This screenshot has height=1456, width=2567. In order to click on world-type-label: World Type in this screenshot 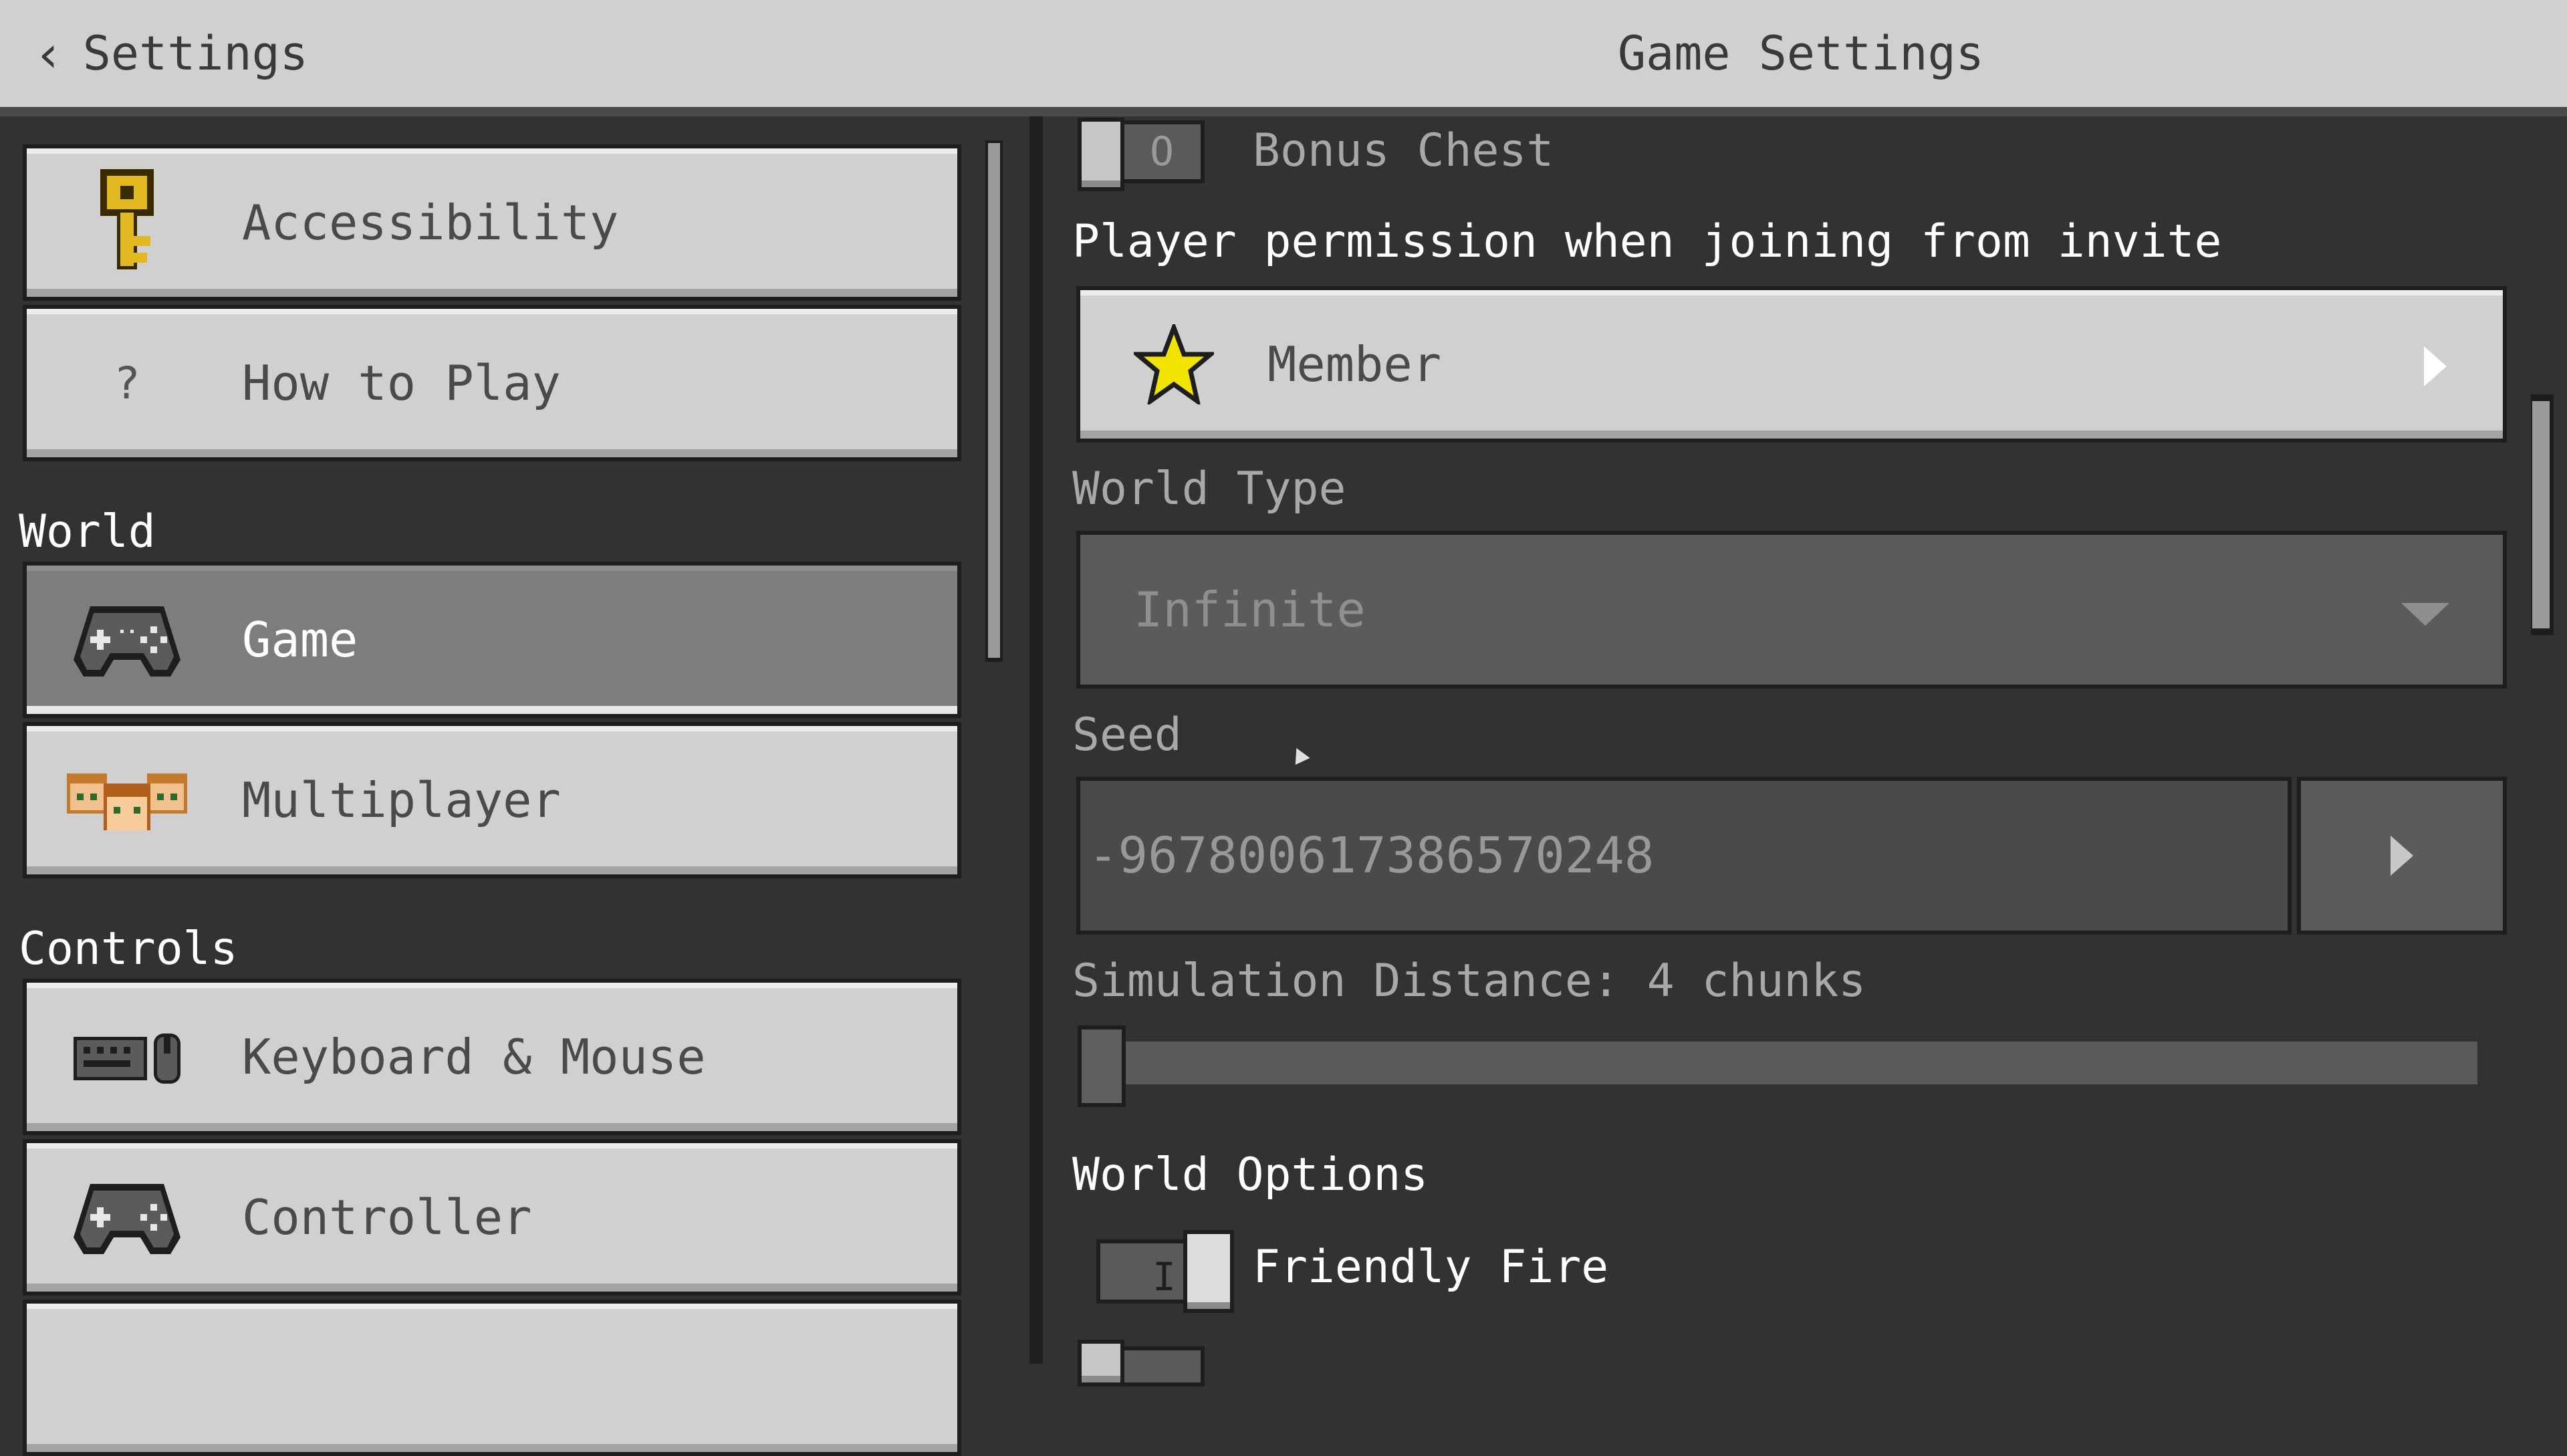, I will do `click(1209, 489)`.